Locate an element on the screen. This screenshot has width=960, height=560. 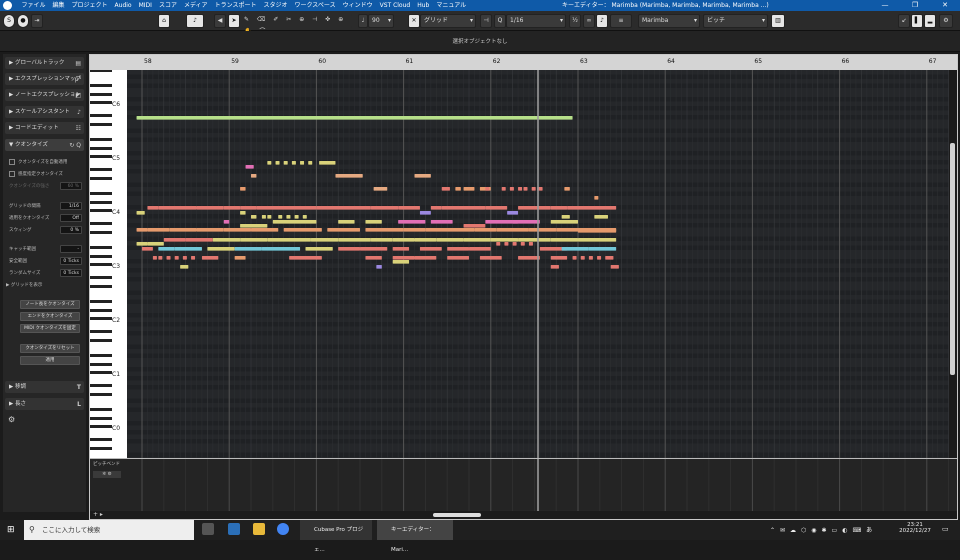
record-icon: ● is located at coordinates (23, 21).